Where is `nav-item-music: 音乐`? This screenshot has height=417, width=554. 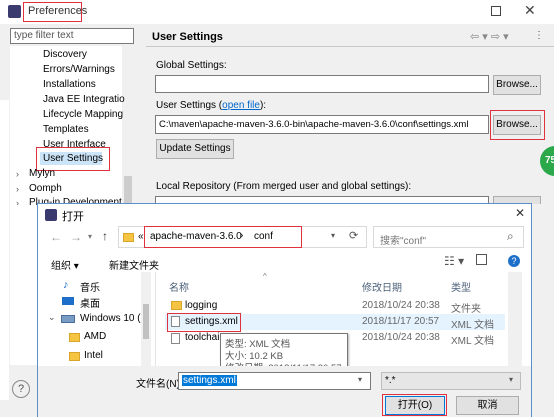 nav-item-music: 音乐 is located at coordinates (90, 286).